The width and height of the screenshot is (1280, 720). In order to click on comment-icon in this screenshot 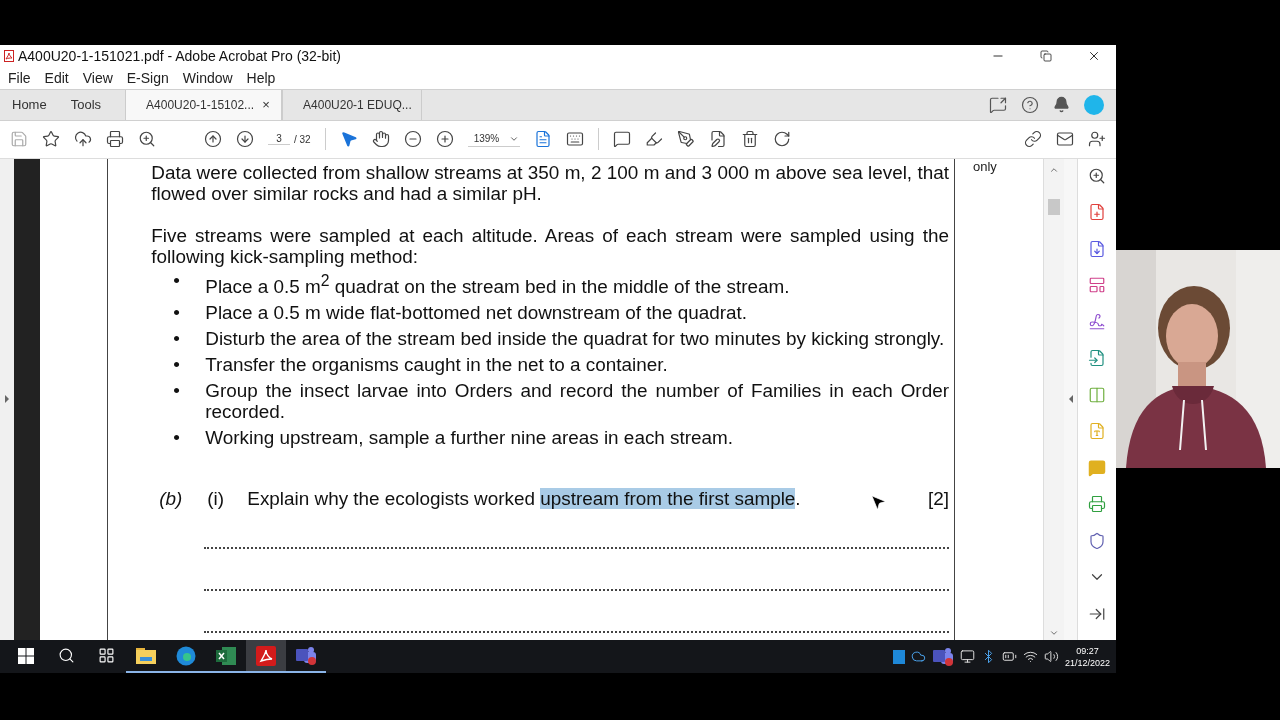, I will do `click(621, 139)`.